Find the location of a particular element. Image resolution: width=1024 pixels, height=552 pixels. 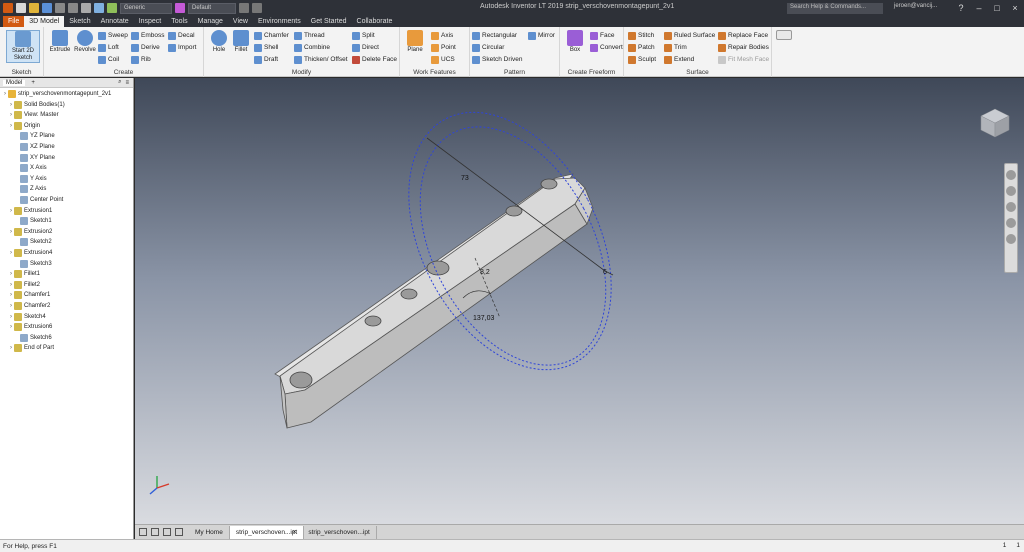

delete-face-button: Delete Face is located at coordinates (374, 59).